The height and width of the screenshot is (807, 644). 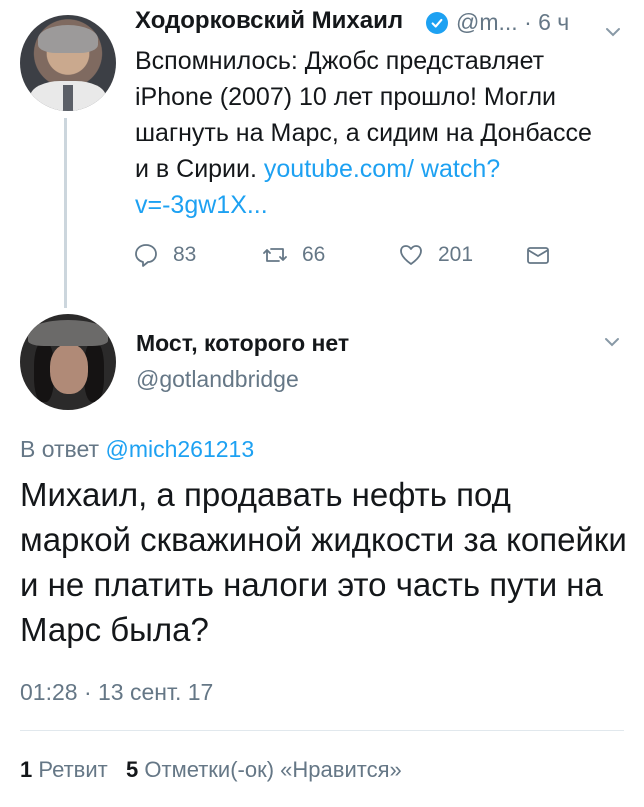 I want to click on thread-connector-line, so click(x=65, y=213).